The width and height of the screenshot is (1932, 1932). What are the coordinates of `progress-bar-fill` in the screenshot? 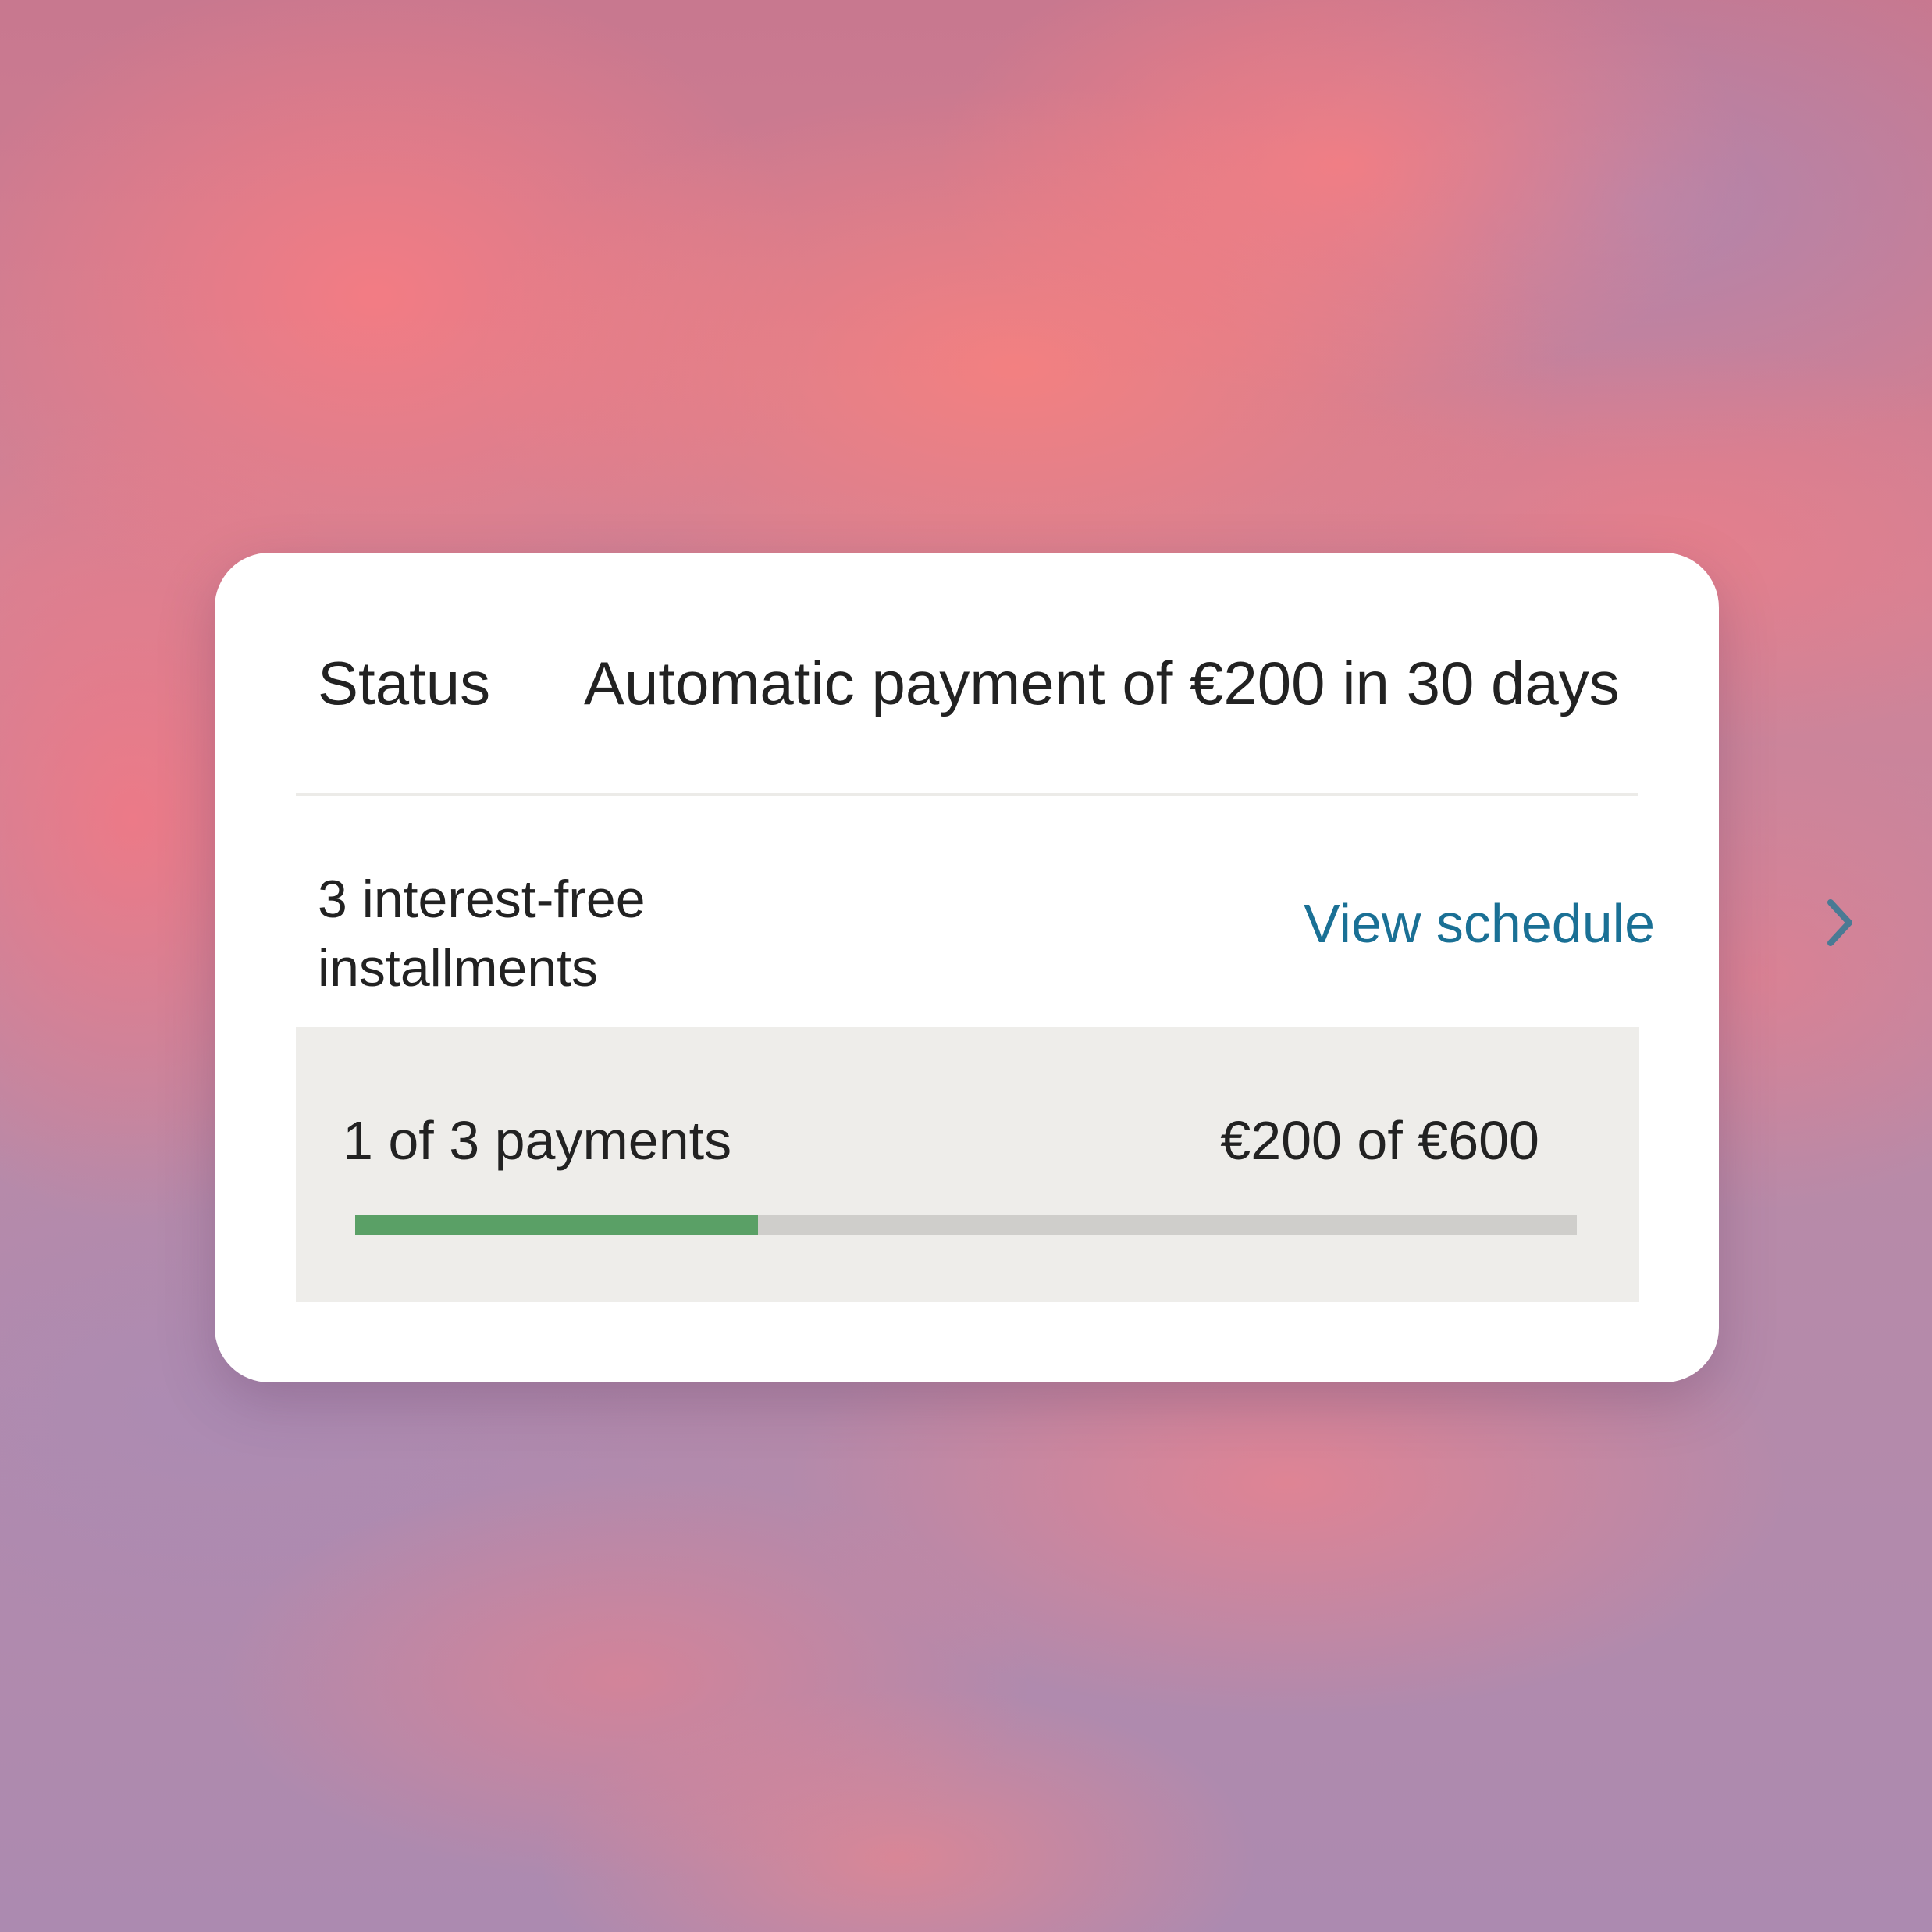 It's located at (557, 1225).